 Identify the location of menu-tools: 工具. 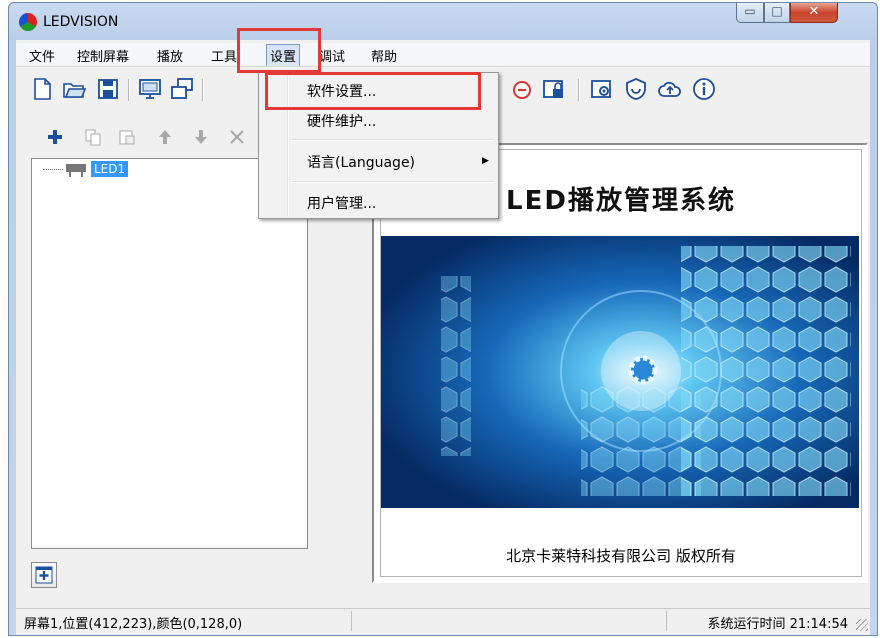
(224, 55).